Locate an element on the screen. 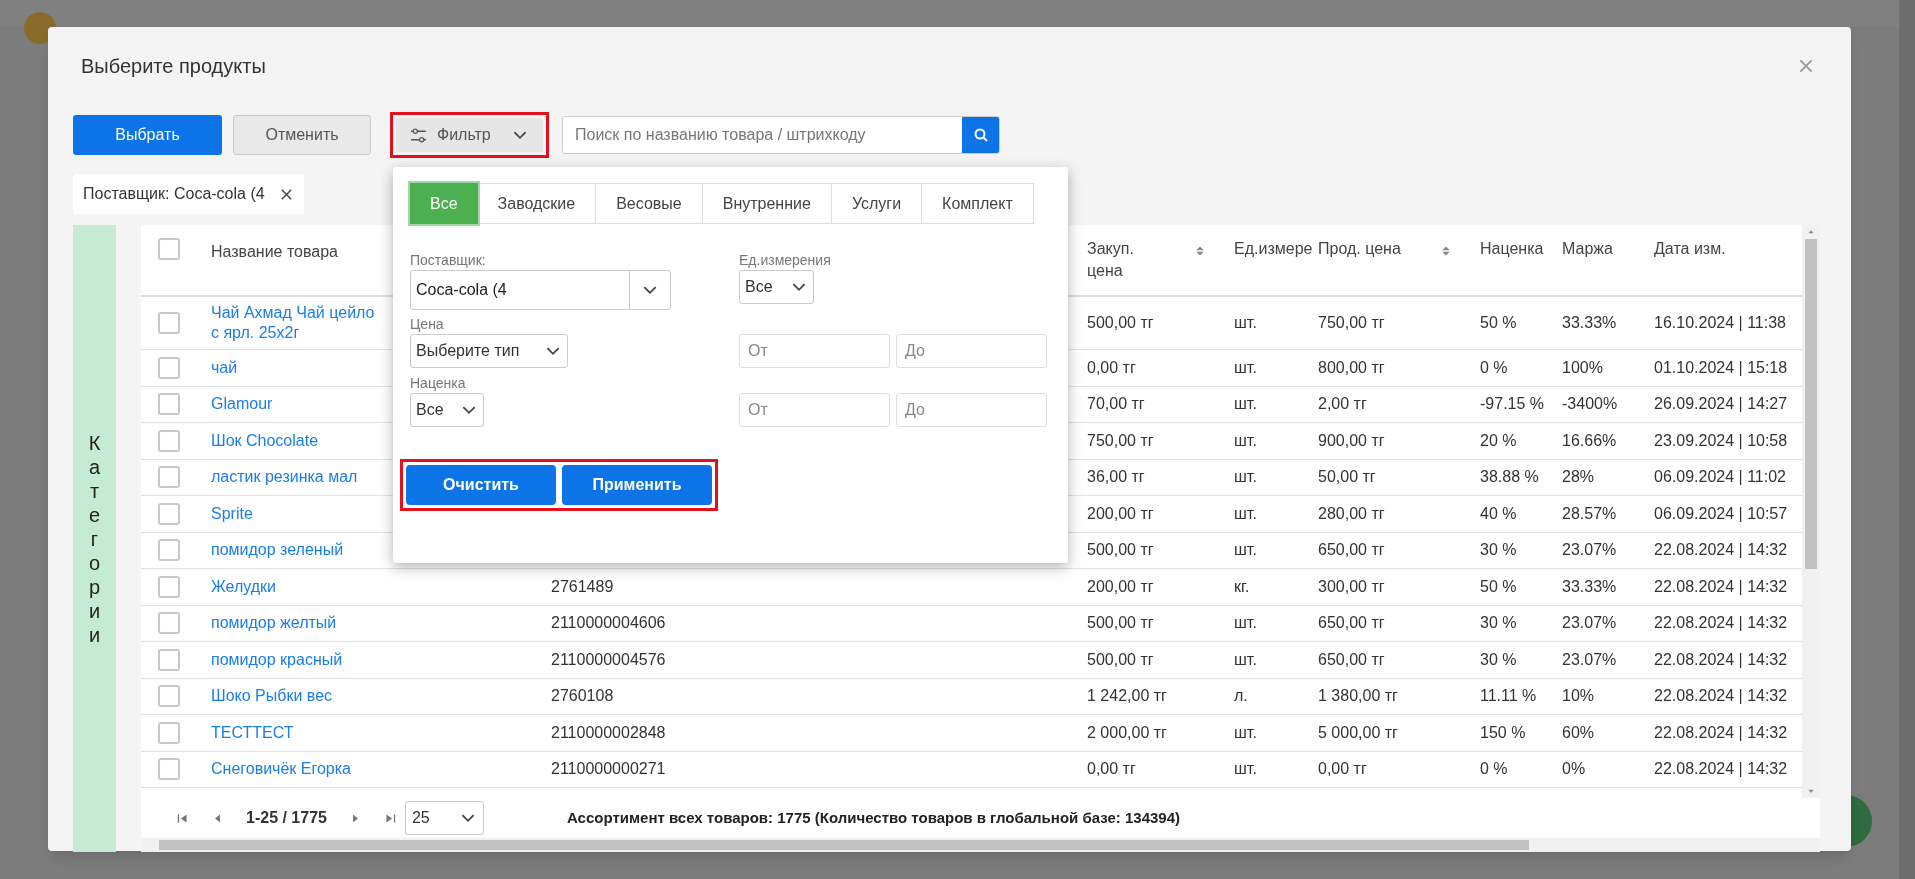 The height and width of the screenshot is (879, 1915). apply-button: Применить is located at coordinates (637, 485).